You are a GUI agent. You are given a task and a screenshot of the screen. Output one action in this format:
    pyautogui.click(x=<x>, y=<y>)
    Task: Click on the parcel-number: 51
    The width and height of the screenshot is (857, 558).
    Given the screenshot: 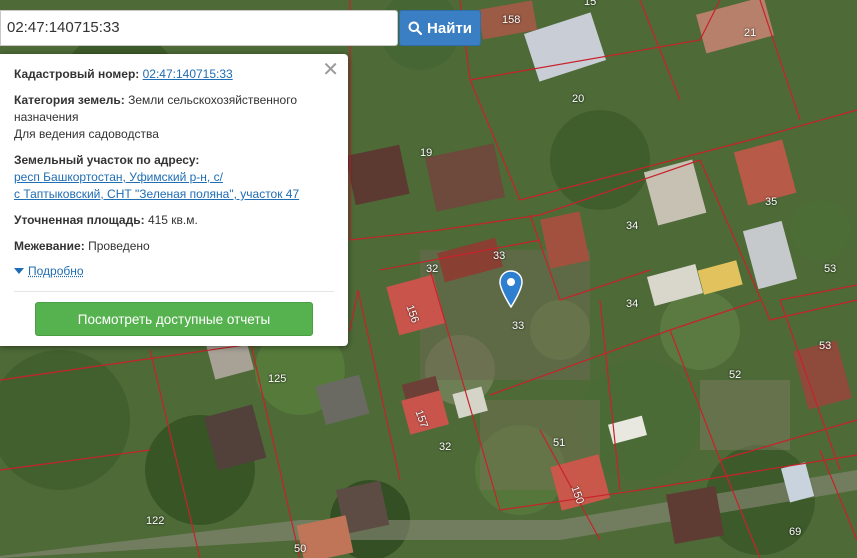 What is the action you would take?
    pyautogui.click(x=559, y=443)
    